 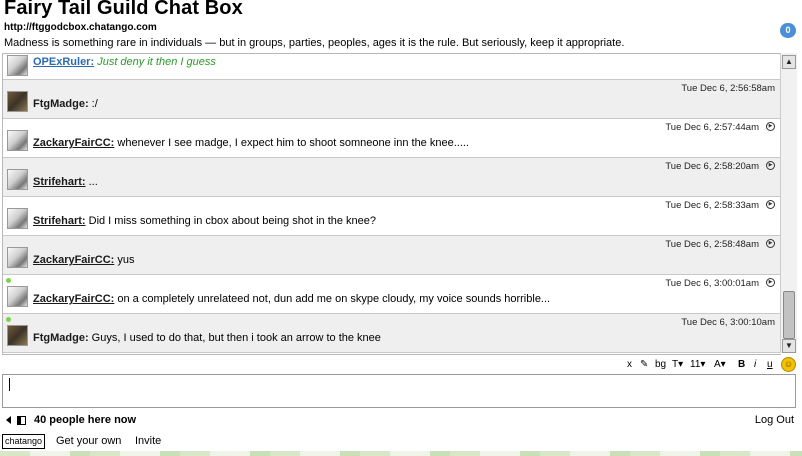 I want to click on message-input, so click(x=399, y=391).